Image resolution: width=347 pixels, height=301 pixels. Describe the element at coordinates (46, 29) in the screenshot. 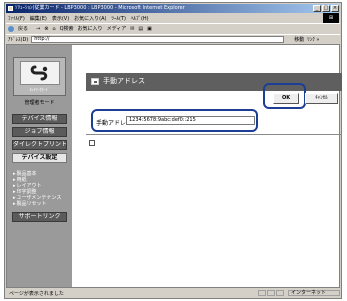

I see `stop-button: ⊗` at that location.